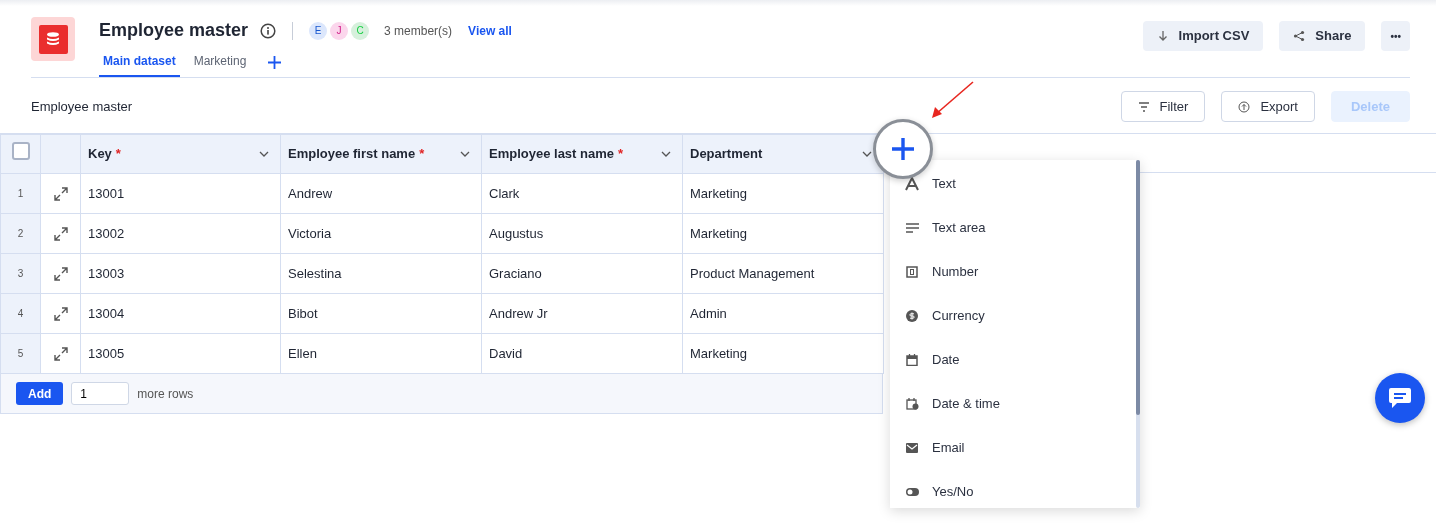  I want to click on row-count-field: 1, so click(100, 393).